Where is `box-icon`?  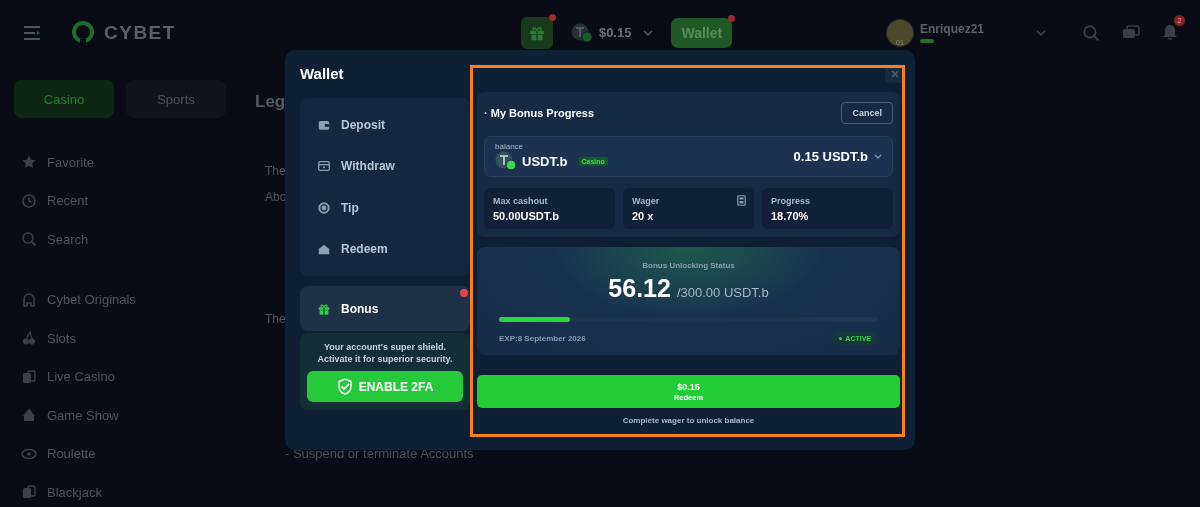
box-icon is located at coordinates (324, 166).